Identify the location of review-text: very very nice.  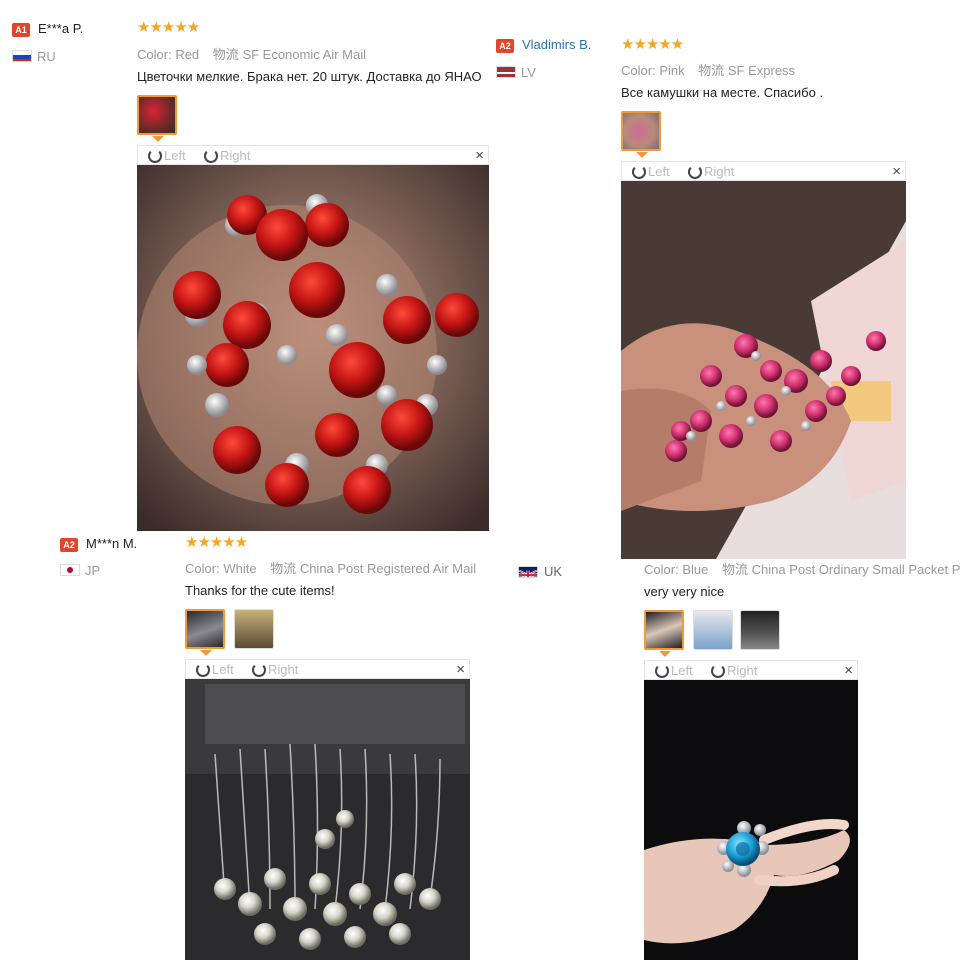
(684, 591).